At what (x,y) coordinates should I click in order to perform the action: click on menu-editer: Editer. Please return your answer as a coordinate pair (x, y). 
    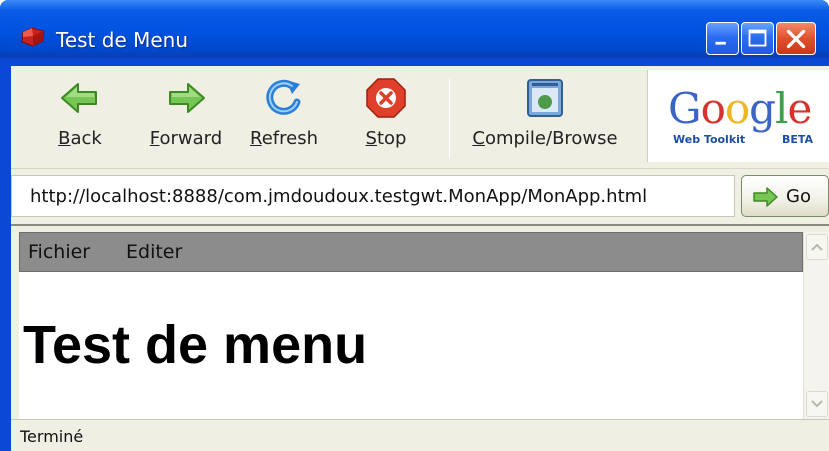
    Looking at the image, I should click on (154, 252).